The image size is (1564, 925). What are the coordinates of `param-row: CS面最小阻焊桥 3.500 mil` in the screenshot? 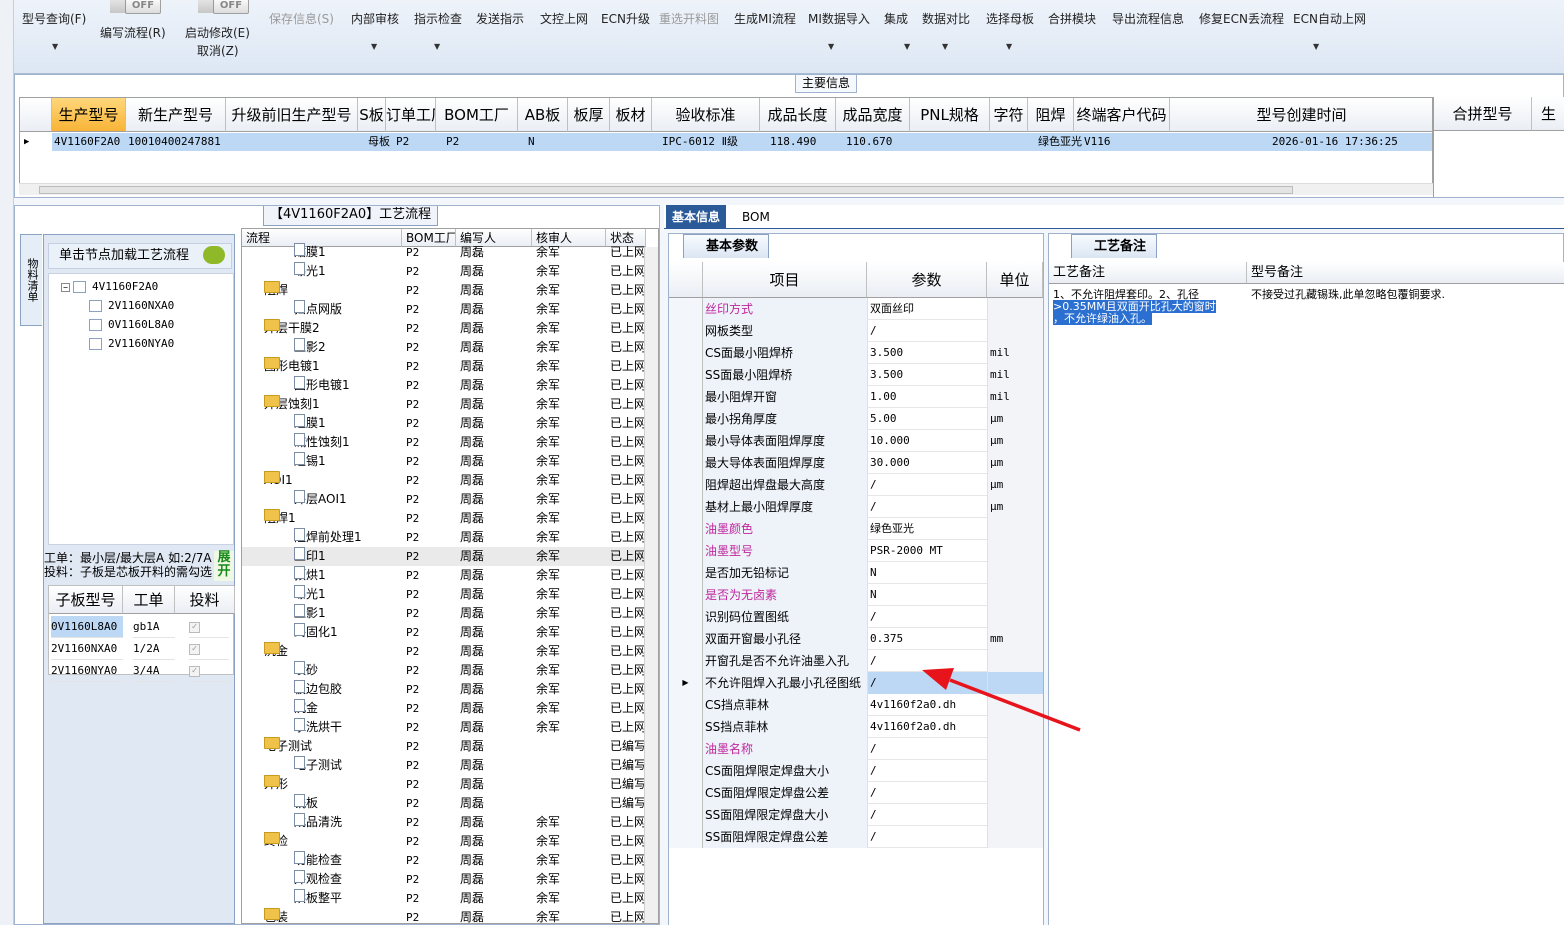 It's located at (856, 353).